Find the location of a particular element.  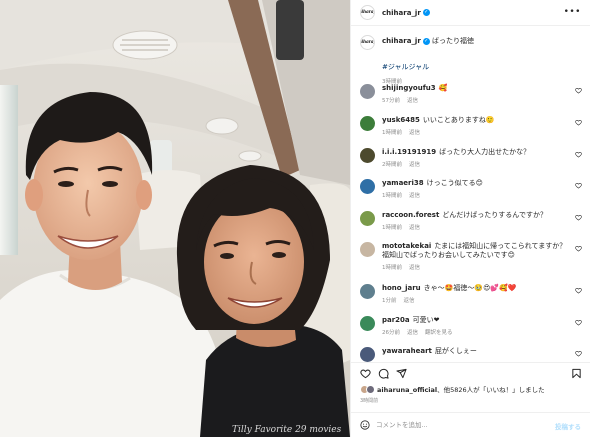

likes-summary: aiharuna_official、他5826人が「いいね！」しました is located at coordinates (452, 389).